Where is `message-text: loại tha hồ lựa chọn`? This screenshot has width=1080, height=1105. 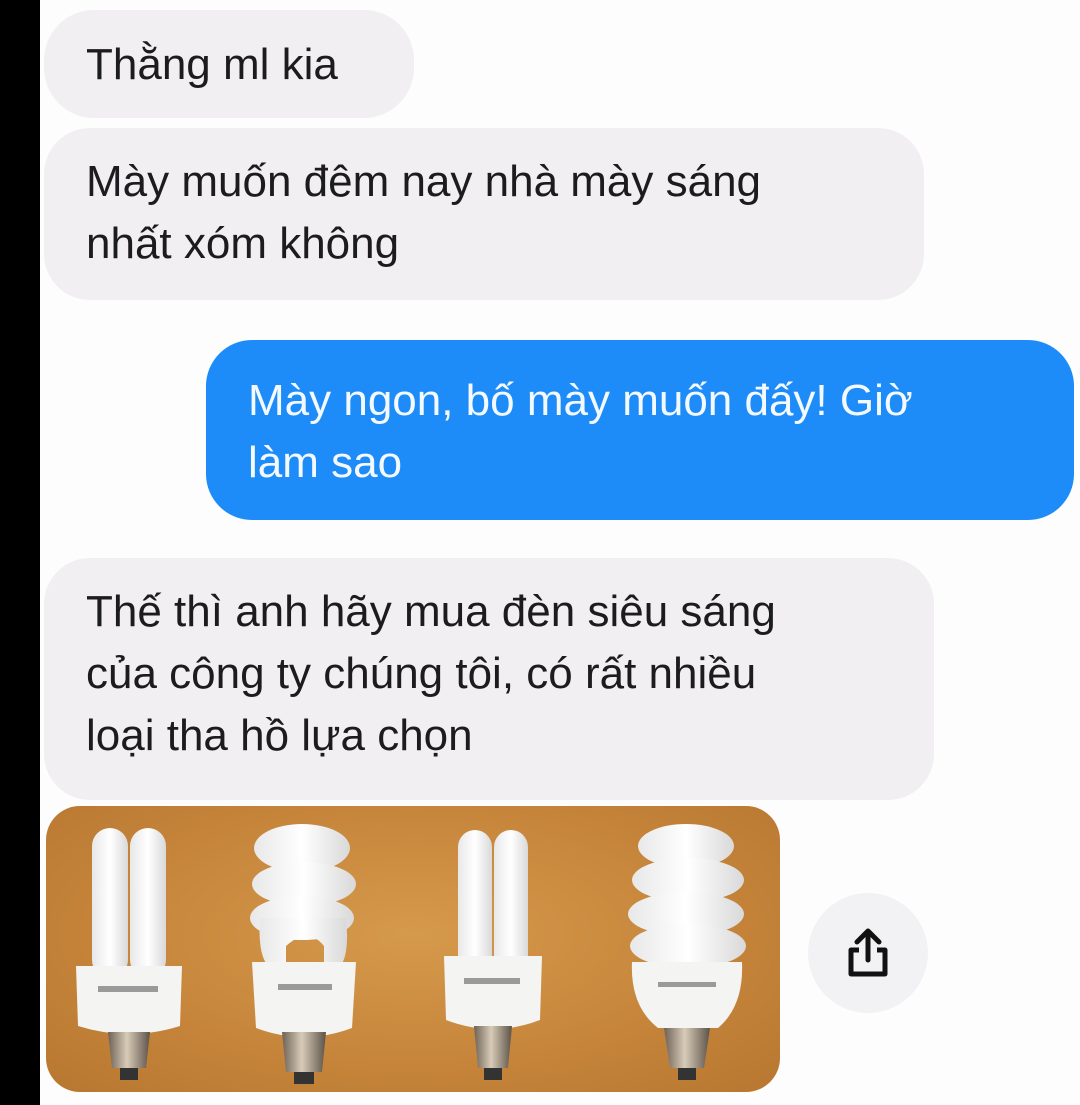
message-text: loại tha hồ lựa chọn is located at coordinates (279, 735).